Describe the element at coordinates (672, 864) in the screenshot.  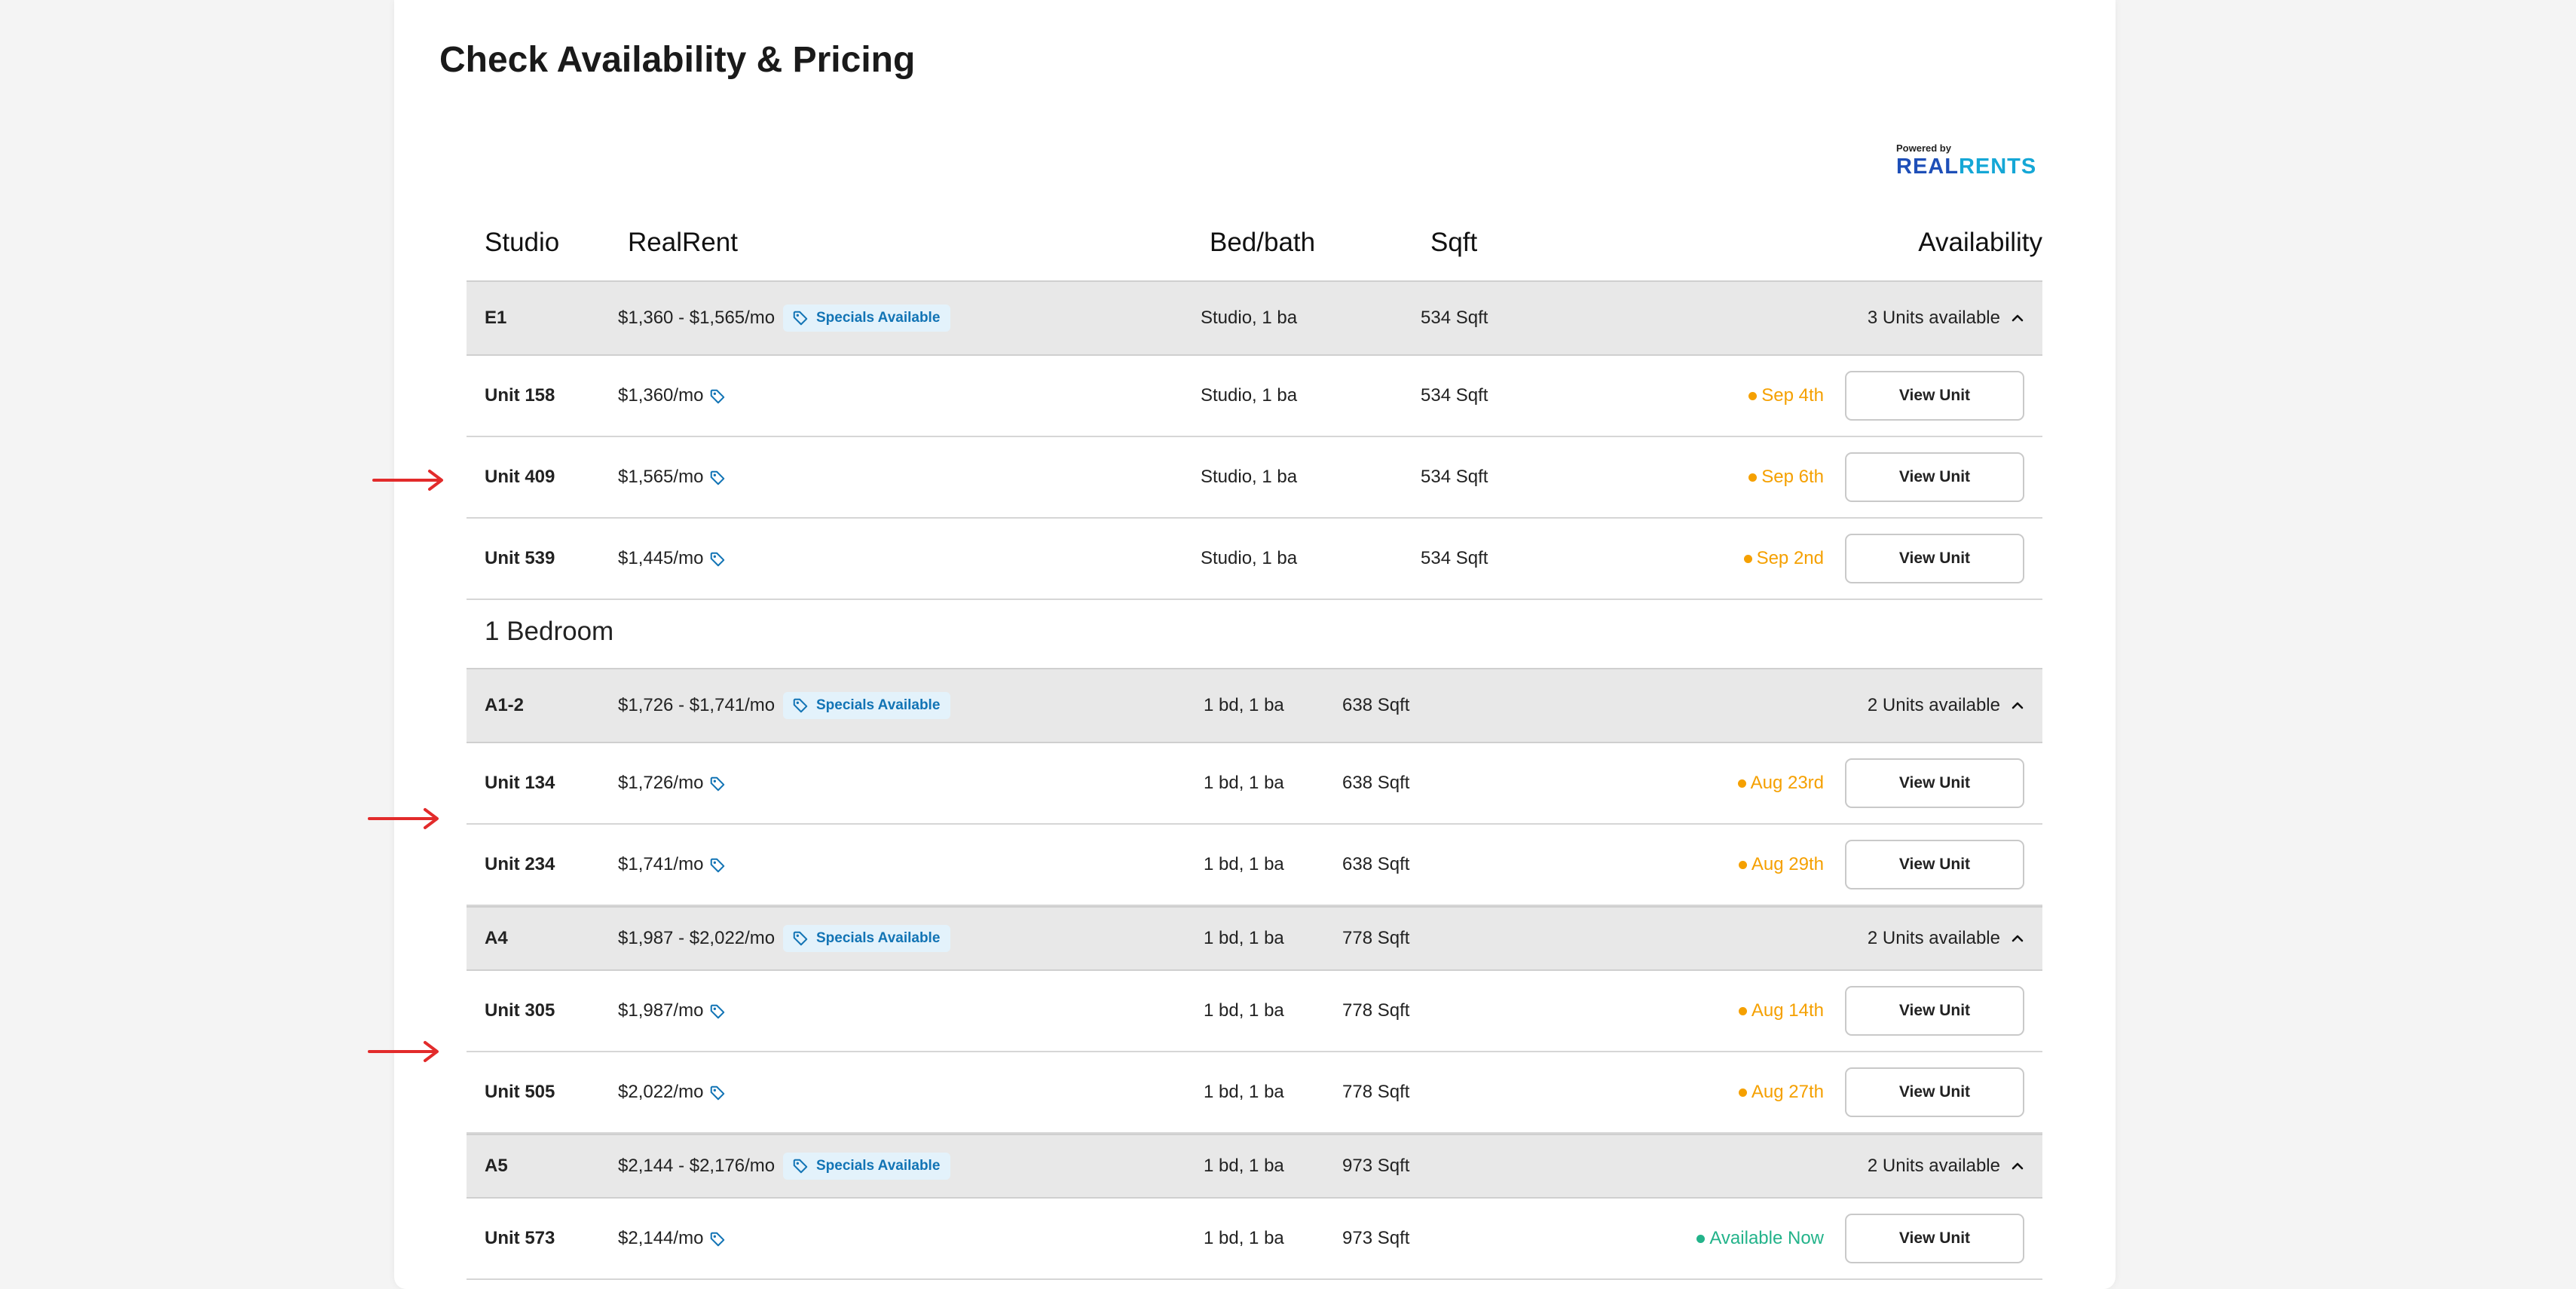
I see `unit-rent: $1,741/mo` at that location.